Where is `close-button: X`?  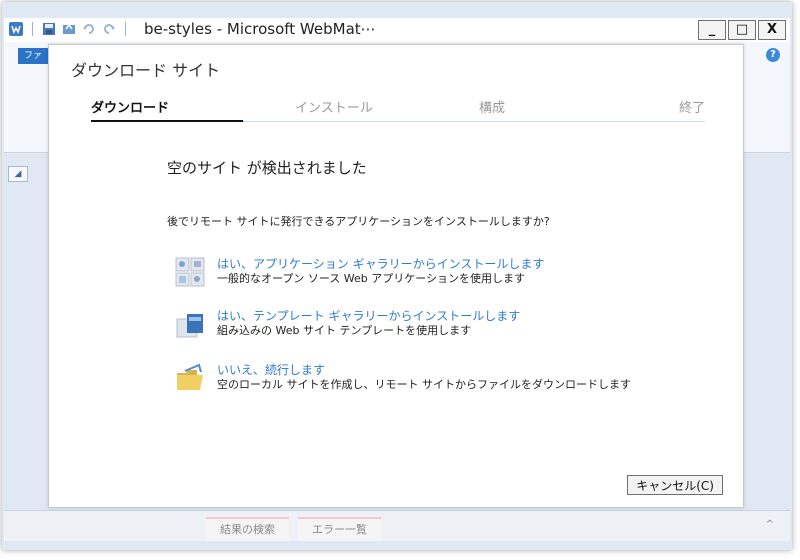
close-button: X is located at coordinates (772, 30).